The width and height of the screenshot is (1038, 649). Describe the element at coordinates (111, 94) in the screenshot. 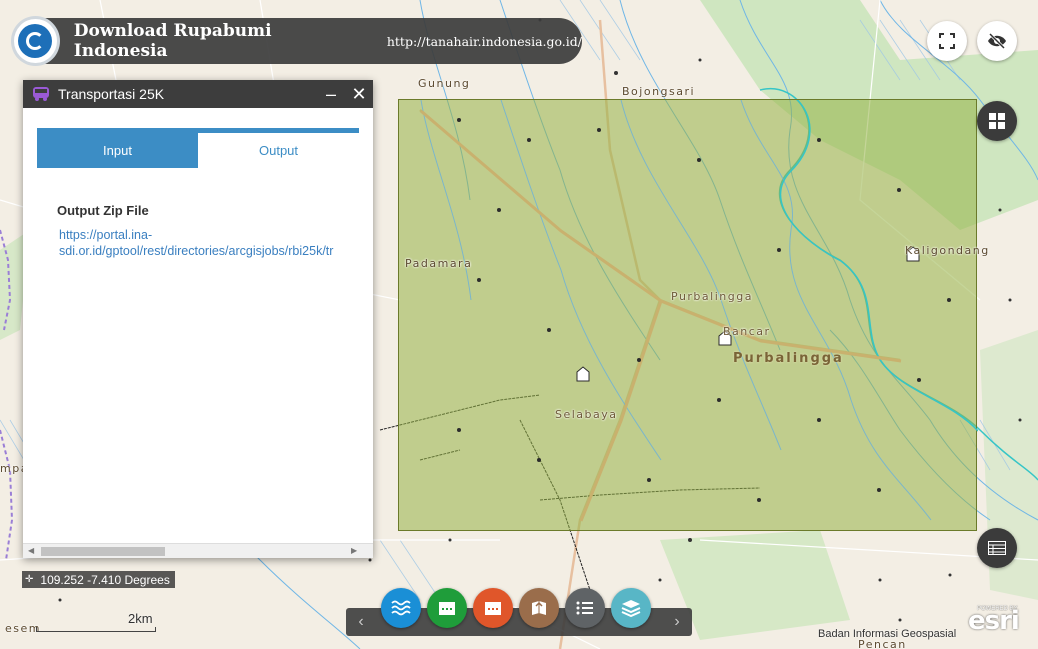

I see `panel-title: Transportasi 25K` at that location.